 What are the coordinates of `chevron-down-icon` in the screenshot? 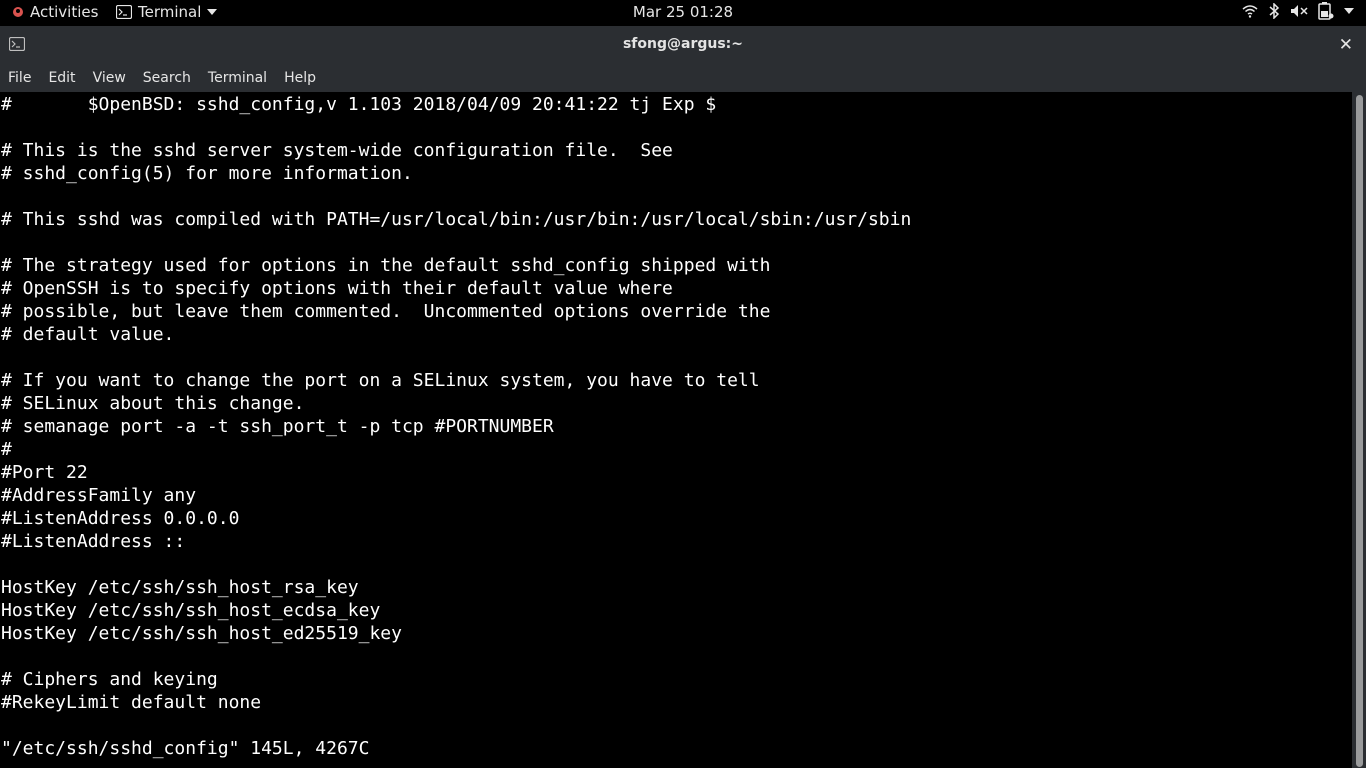 It's located at (1349, 11).